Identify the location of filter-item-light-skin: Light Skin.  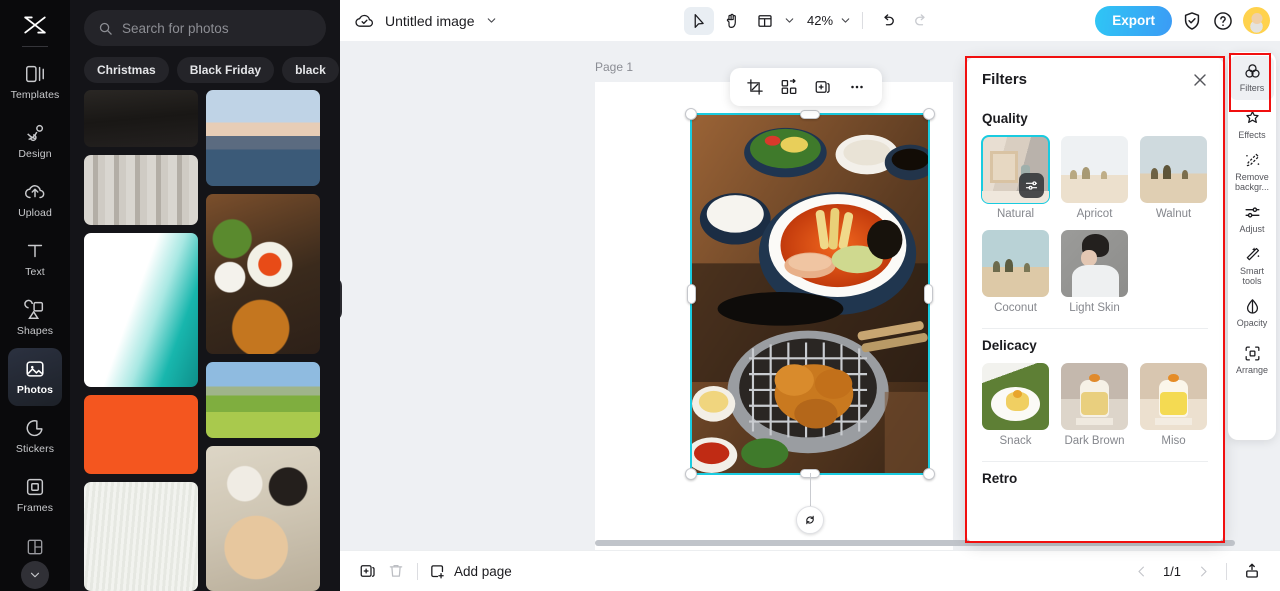
(1094, 272).